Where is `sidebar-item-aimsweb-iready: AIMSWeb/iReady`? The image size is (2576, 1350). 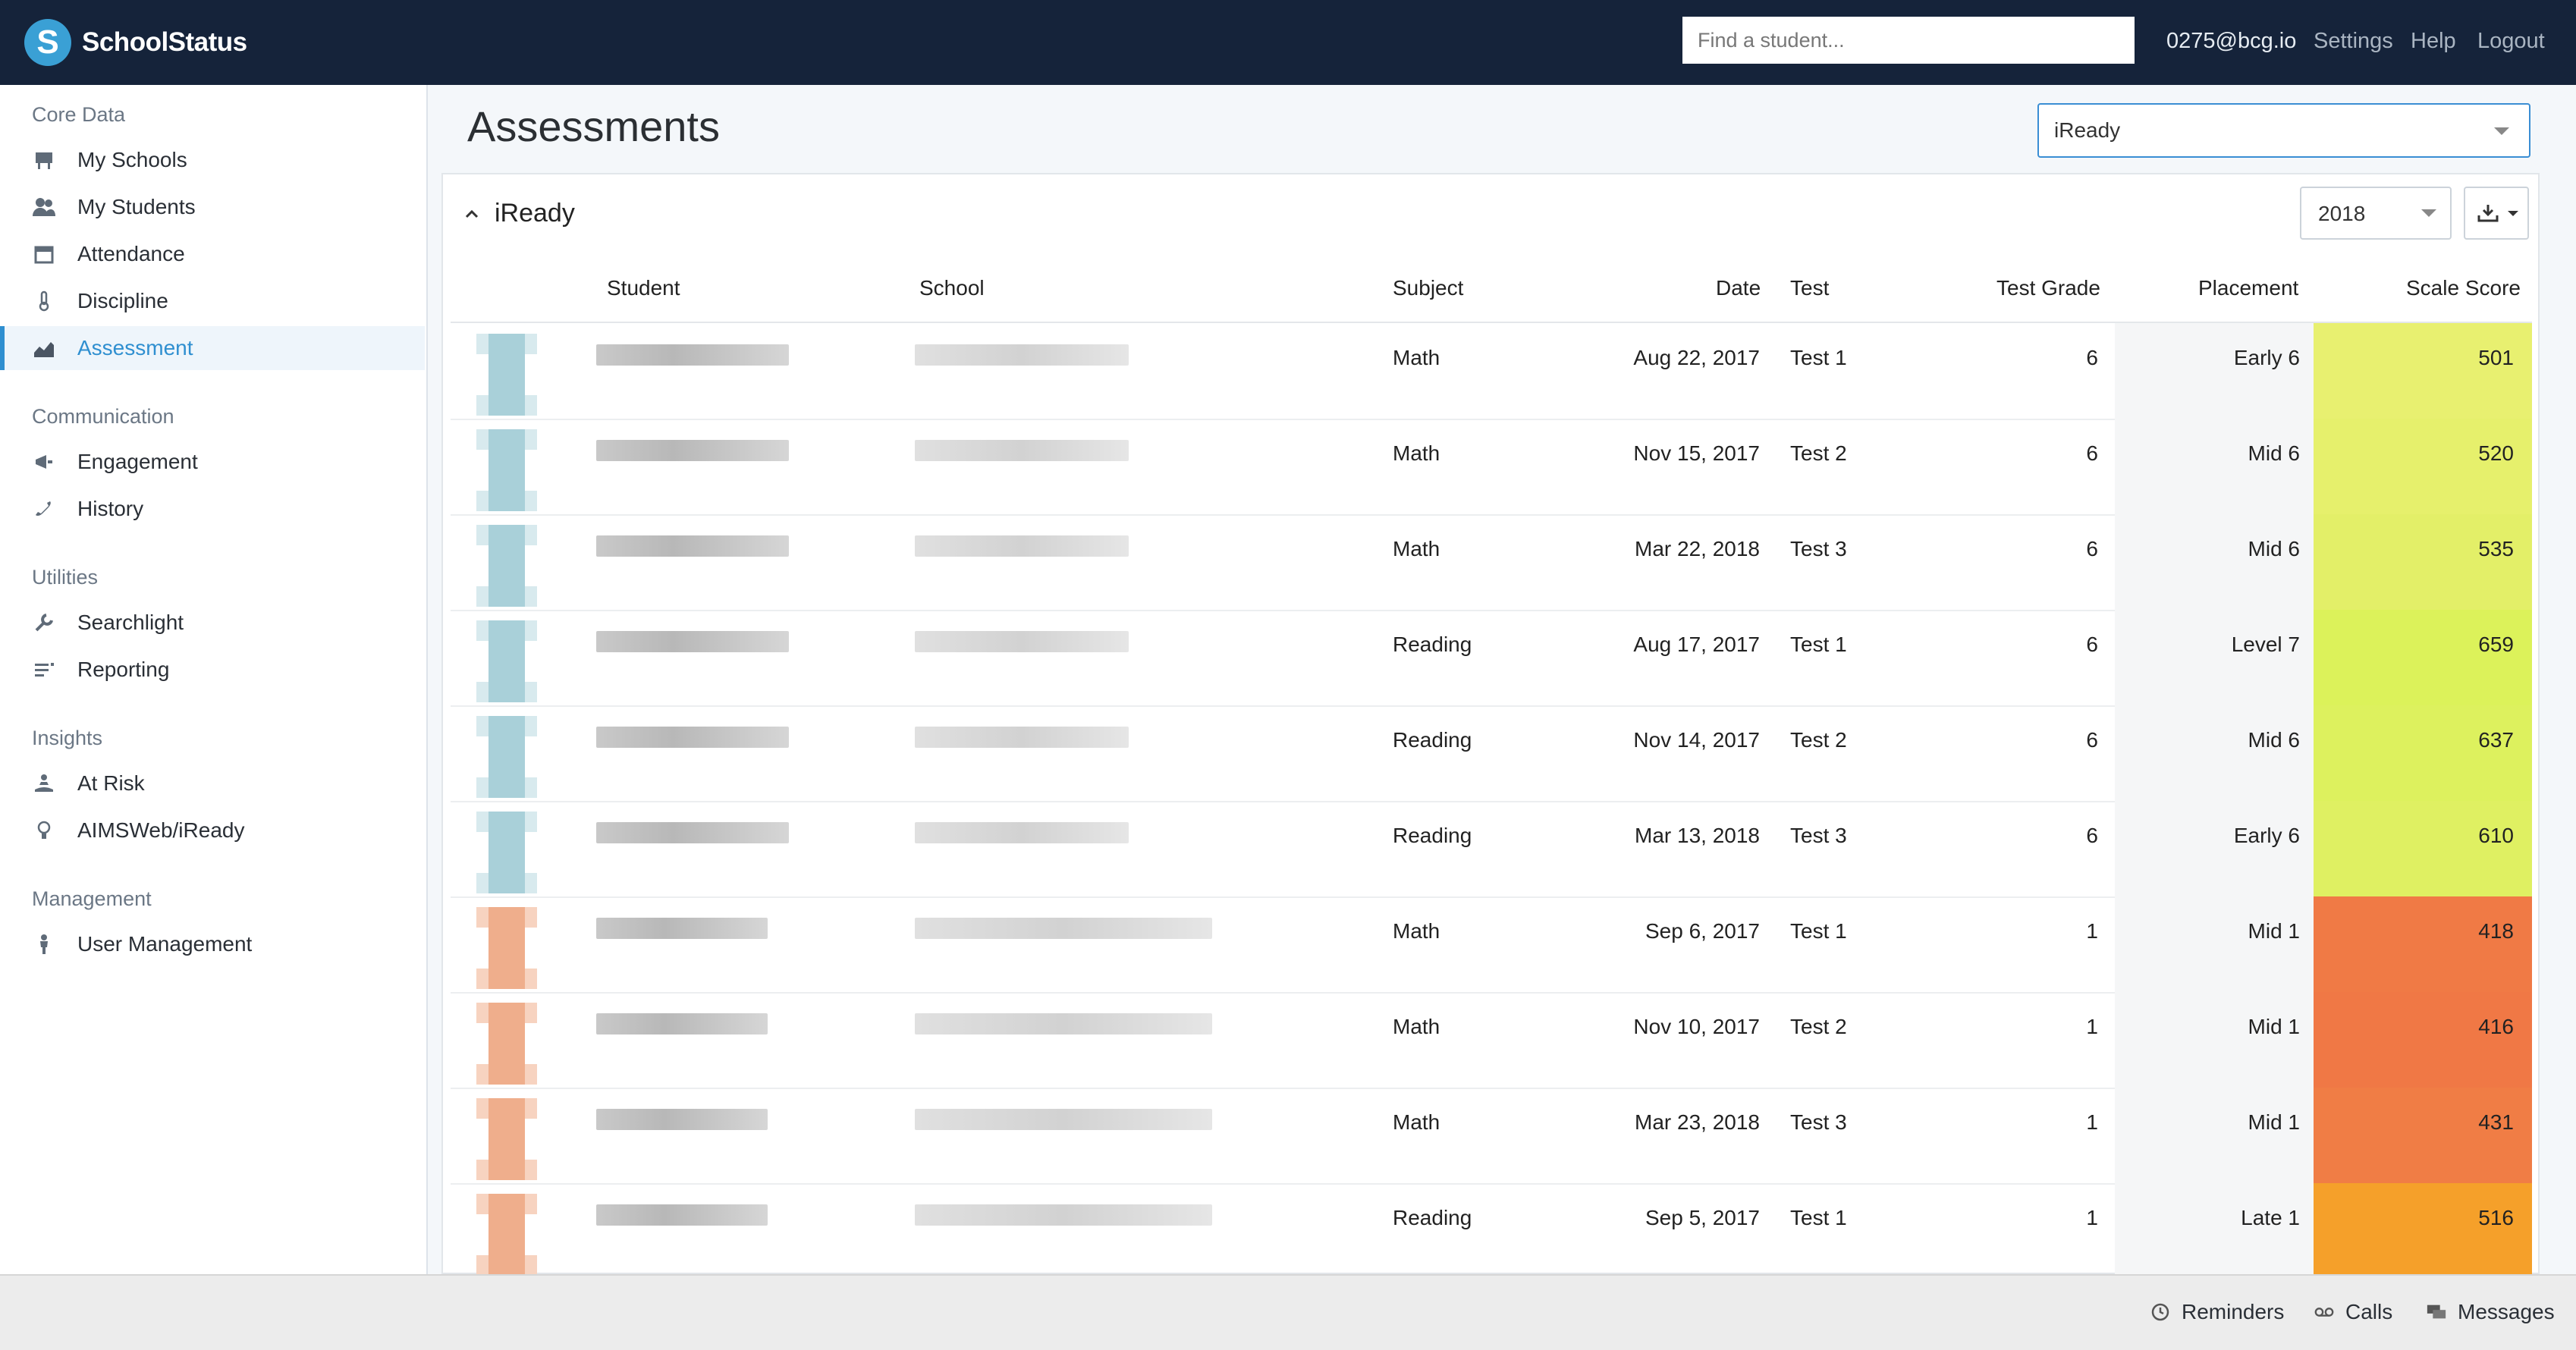 sidebar-item-aimsweb-iready: AIMSWeb/iReady is located at coordinates (212, 830).